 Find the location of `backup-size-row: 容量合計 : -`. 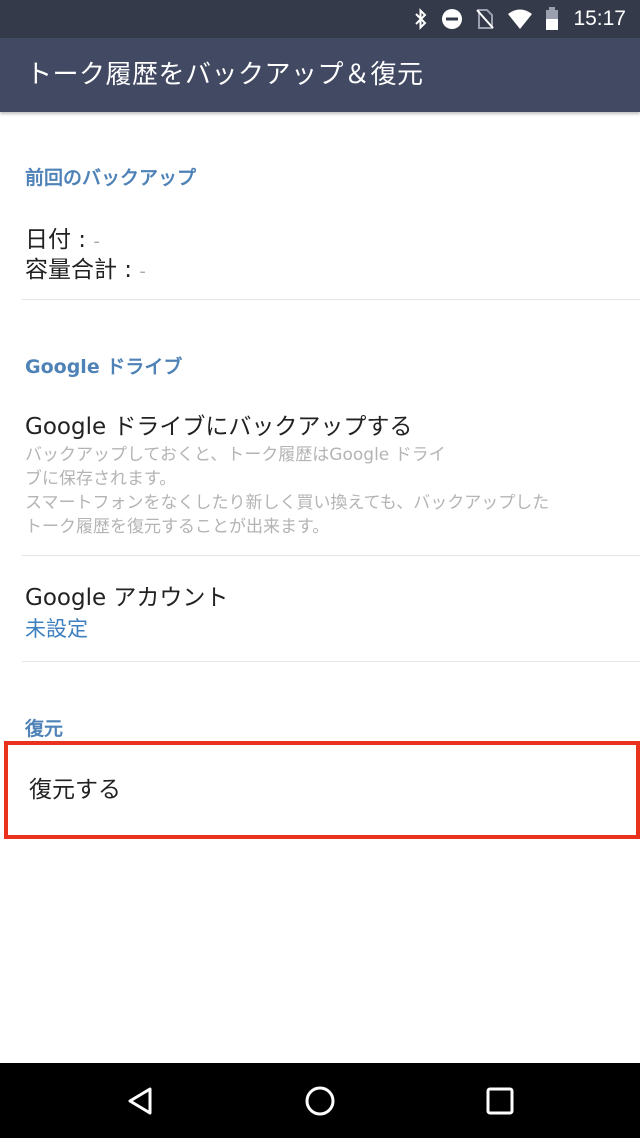

backup-size-row: 容量合計 : - is located at coordinates (85, 267).